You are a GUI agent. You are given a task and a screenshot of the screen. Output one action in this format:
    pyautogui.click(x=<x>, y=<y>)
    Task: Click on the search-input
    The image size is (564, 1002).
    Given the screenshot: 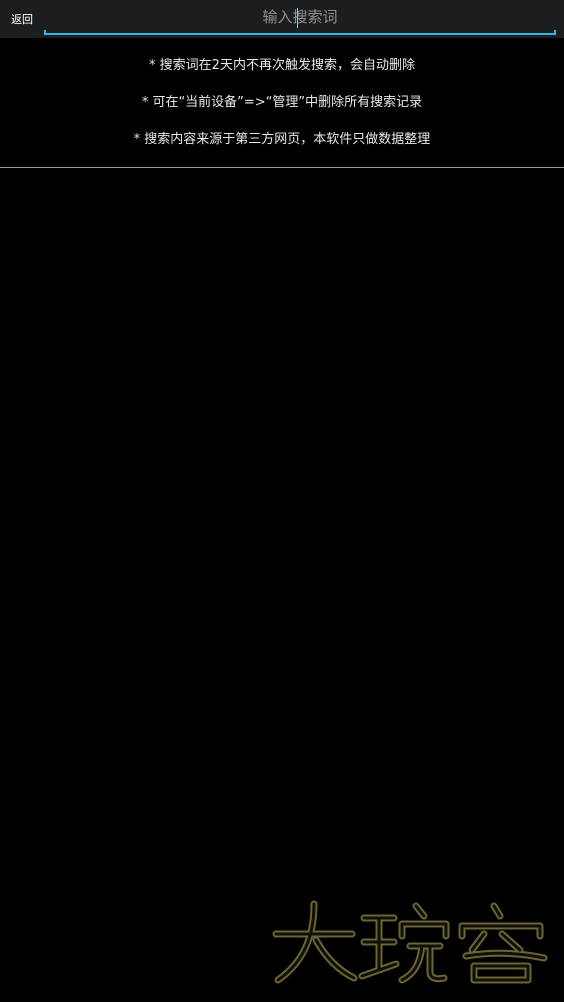 What is the action you would take?
    pyautogui.click(x=300, y=16)
    